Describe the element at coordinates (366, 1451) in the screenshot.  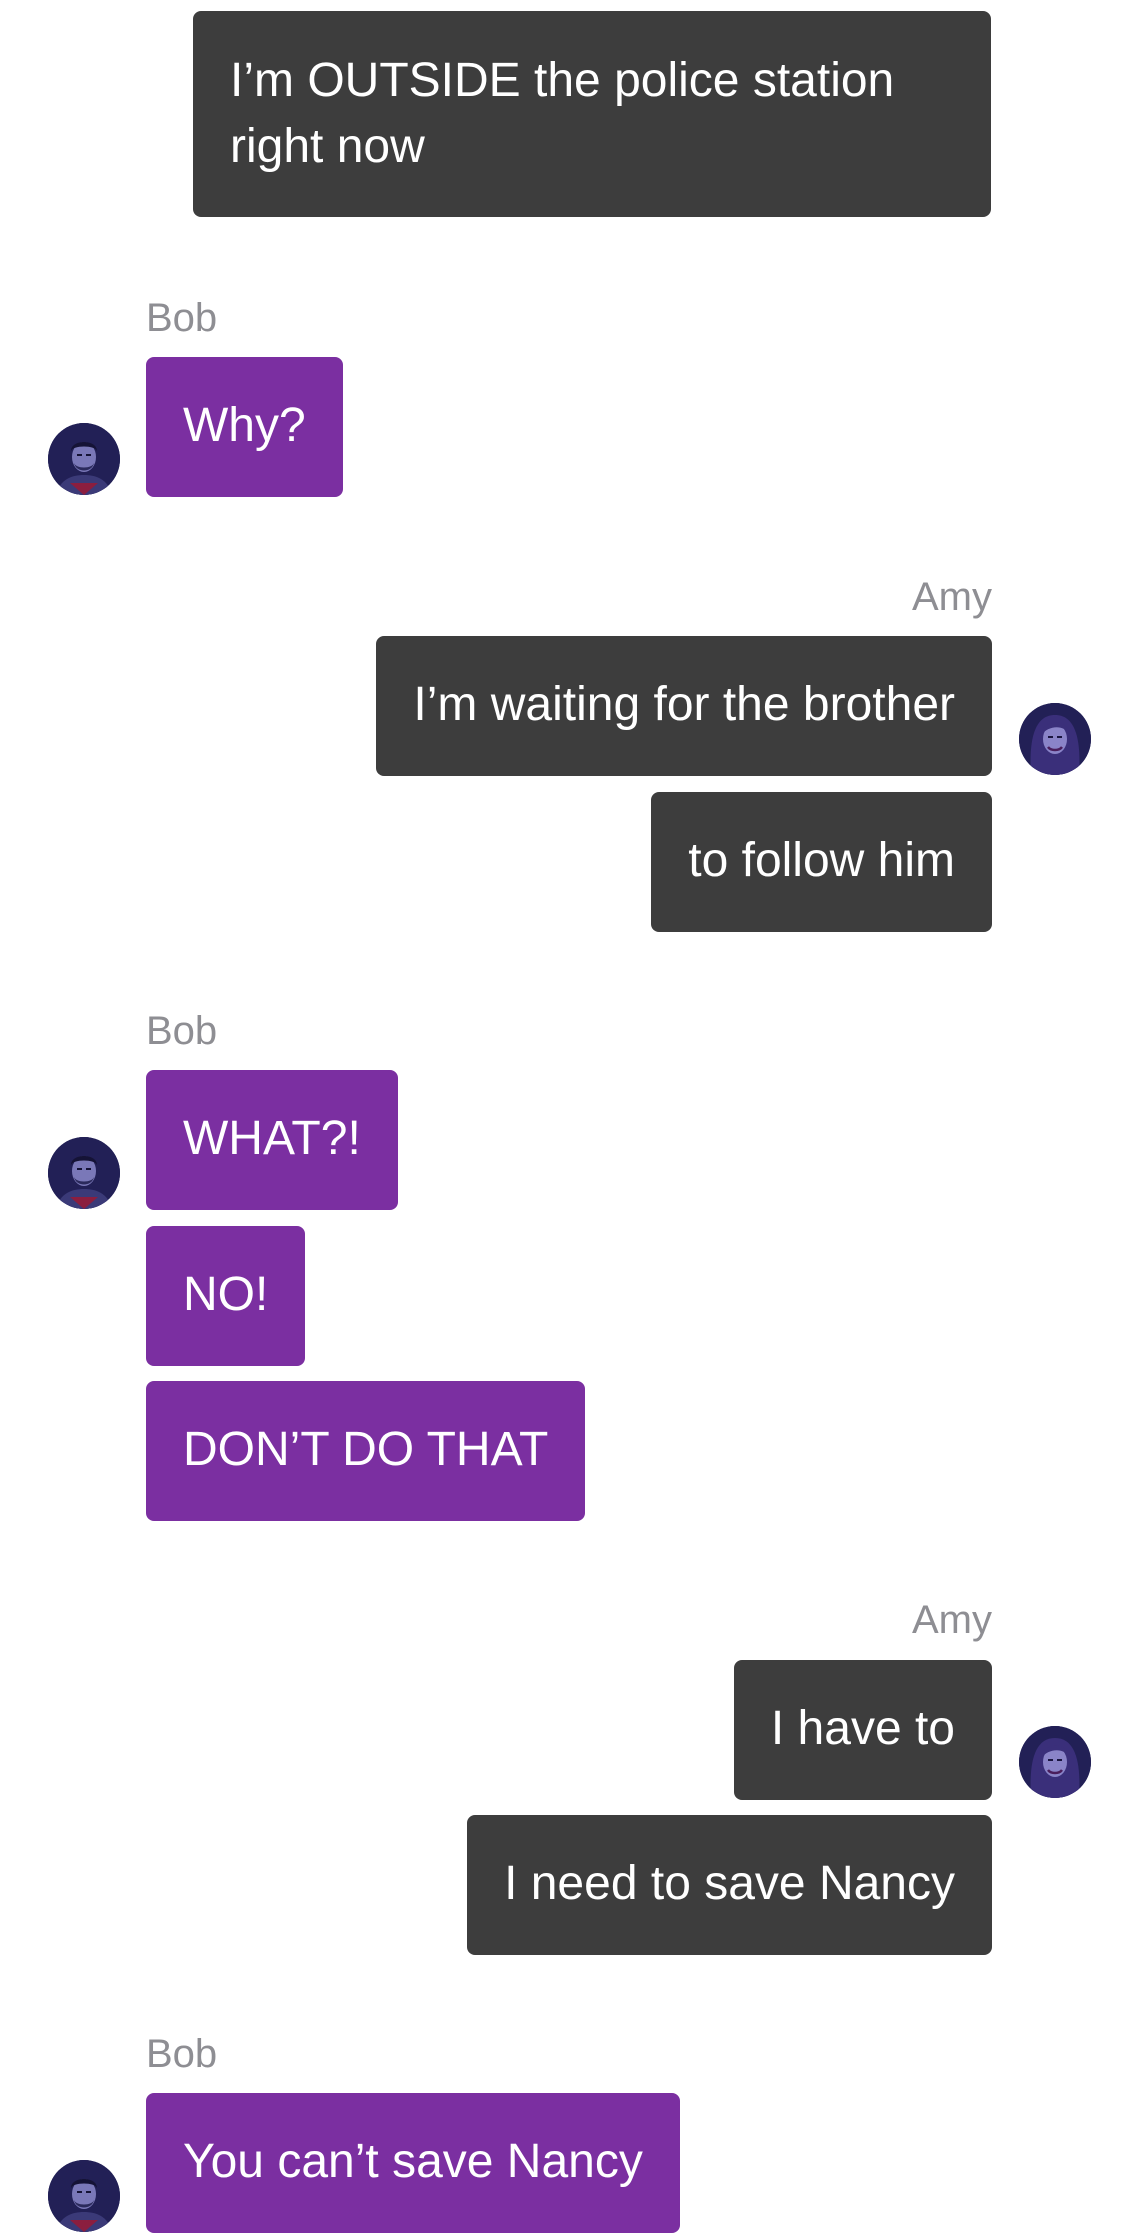
I see `message-bubble-received: DON’T DO THAT` at that location.